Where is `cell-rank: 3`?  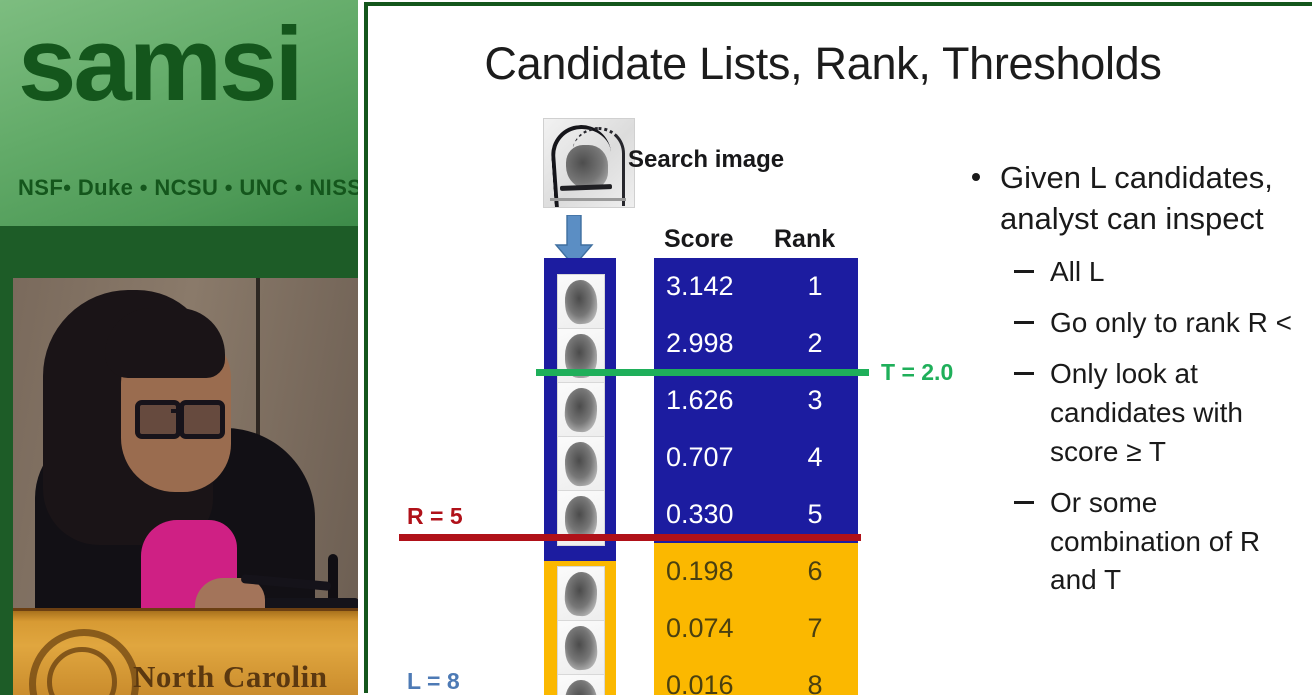 cell-rank: 3 is located at coordinates (815, 400).